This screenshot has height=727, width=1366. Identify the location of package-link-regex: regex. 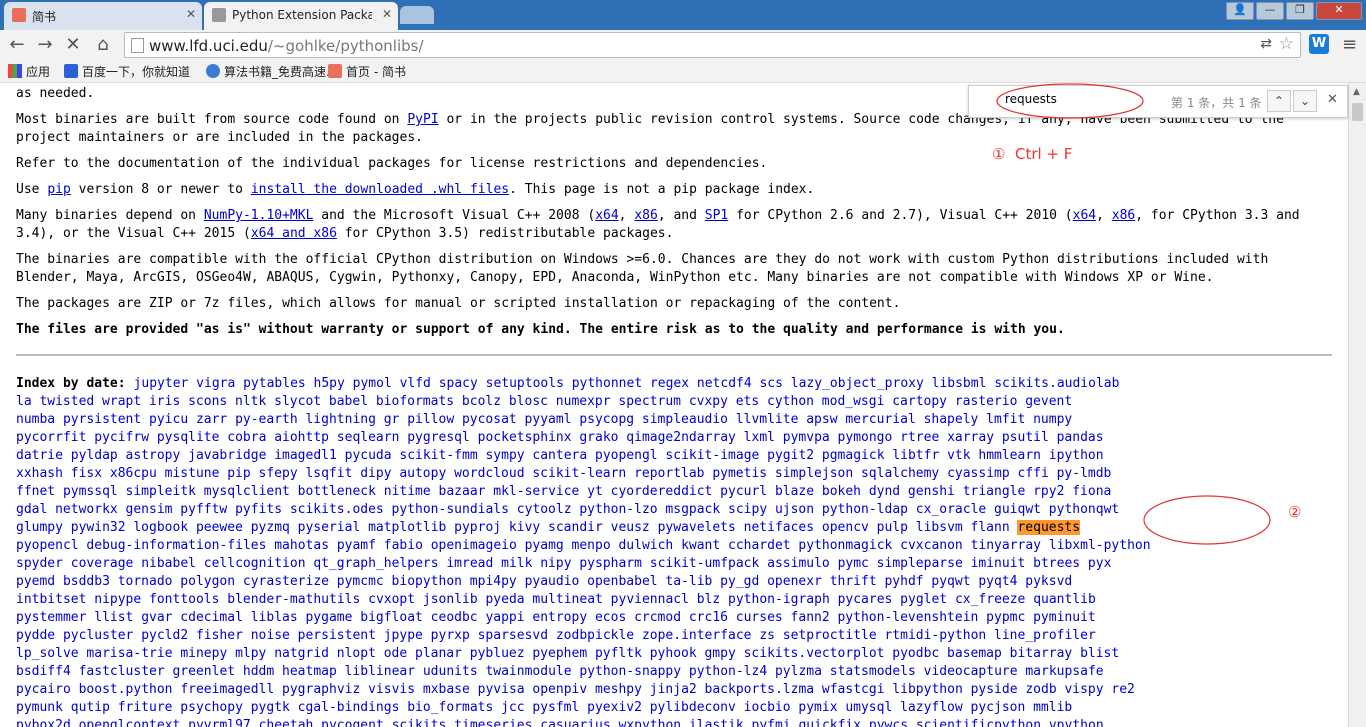
(669, 383).